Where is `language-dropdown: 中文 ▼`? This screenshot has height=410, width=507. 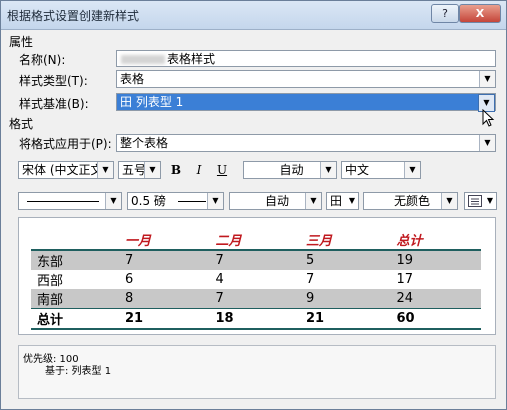 language-dropdown: 中文 ▼ is located at coordinates (381, 170).